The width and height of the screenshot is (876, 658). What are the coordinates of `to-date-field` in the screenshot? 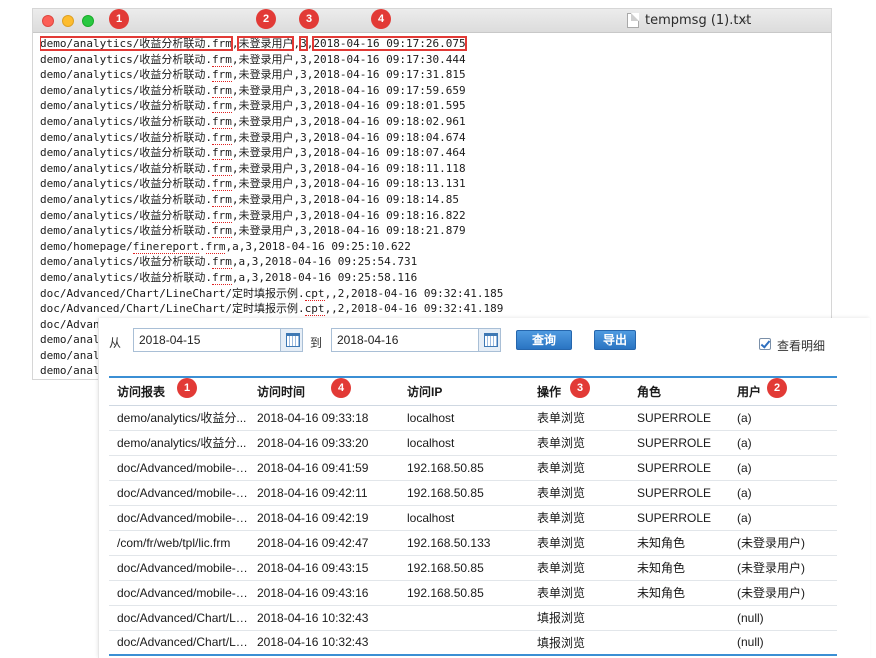 It's located at (416, 340).